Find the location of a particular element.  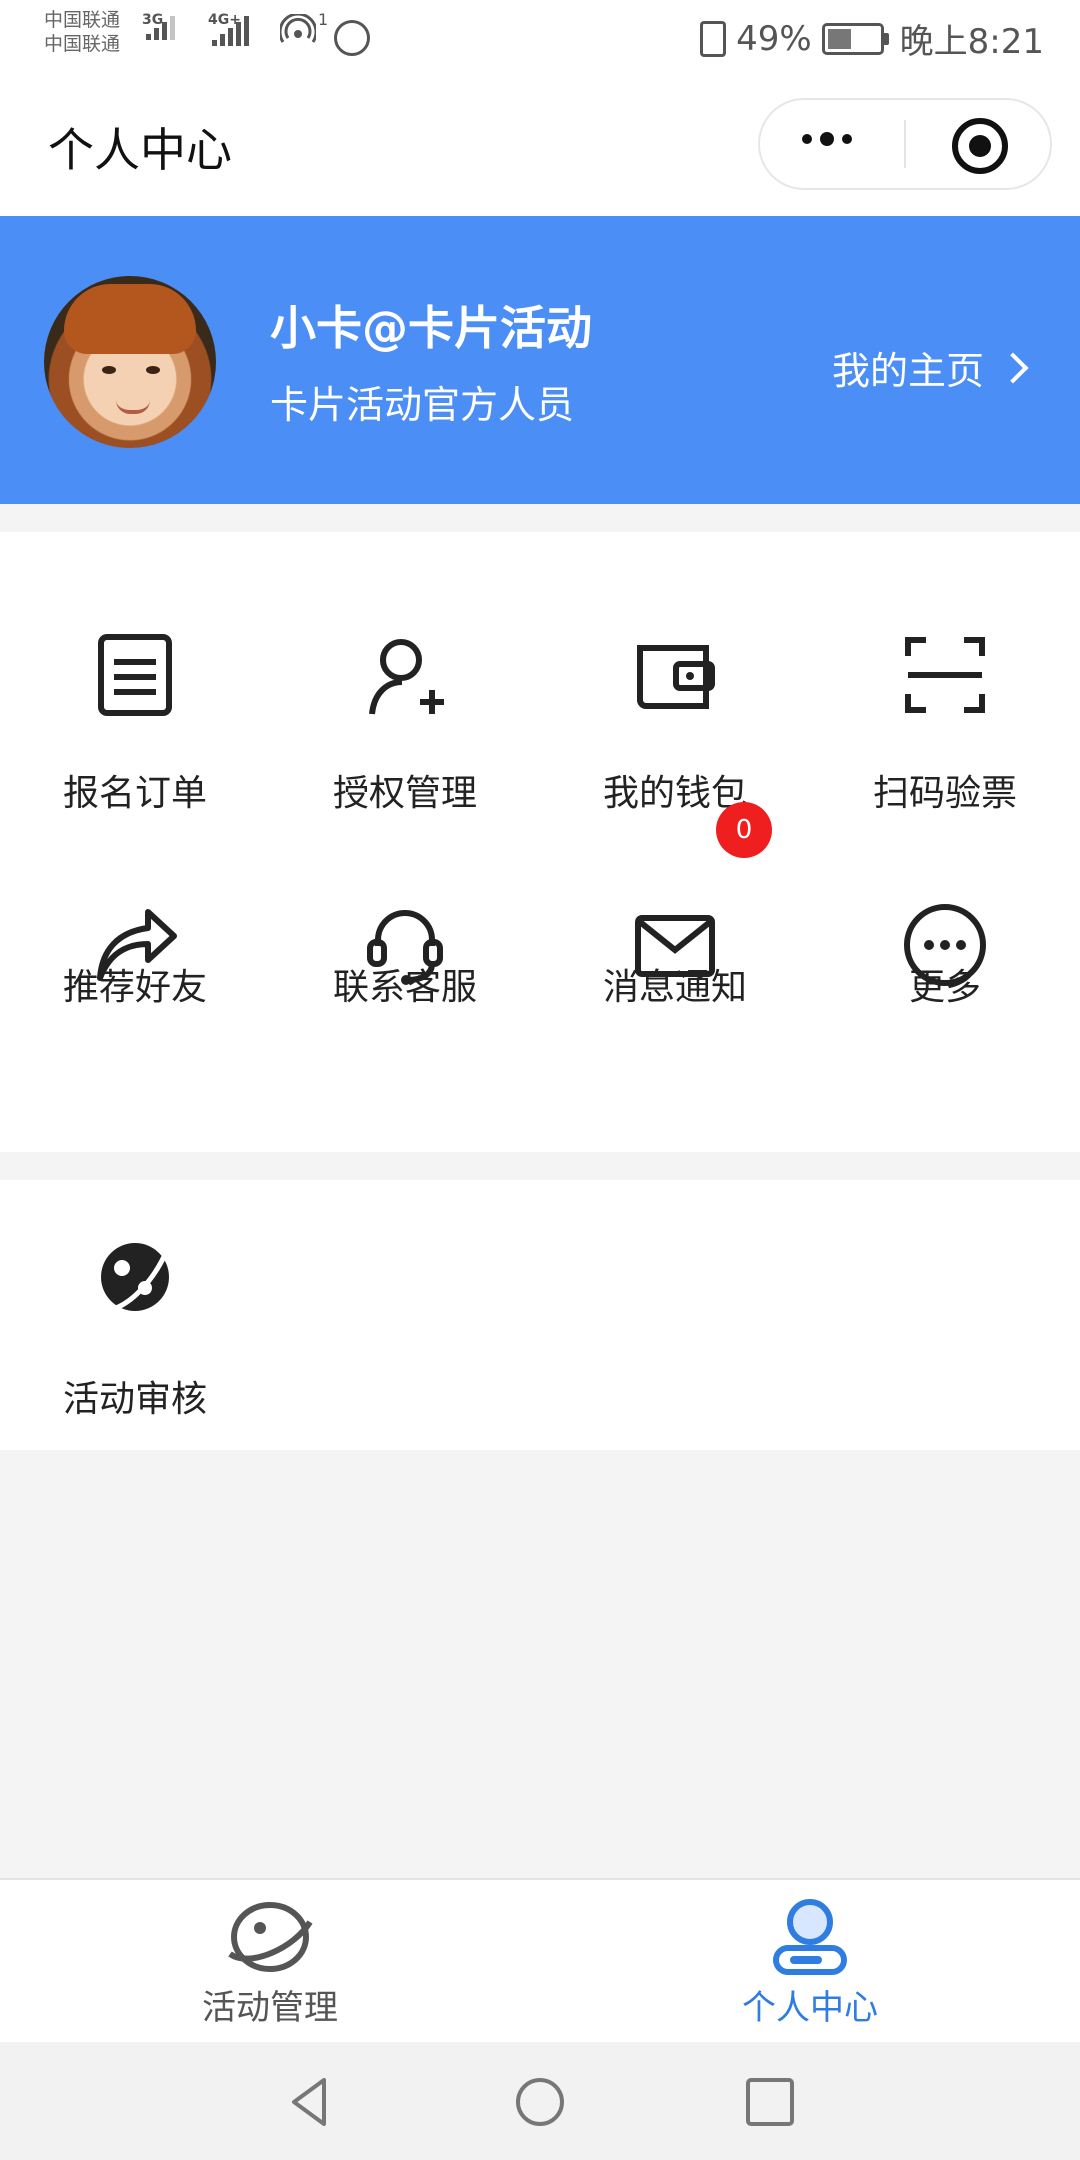

user-icon is located at coordinates (810, 1937).